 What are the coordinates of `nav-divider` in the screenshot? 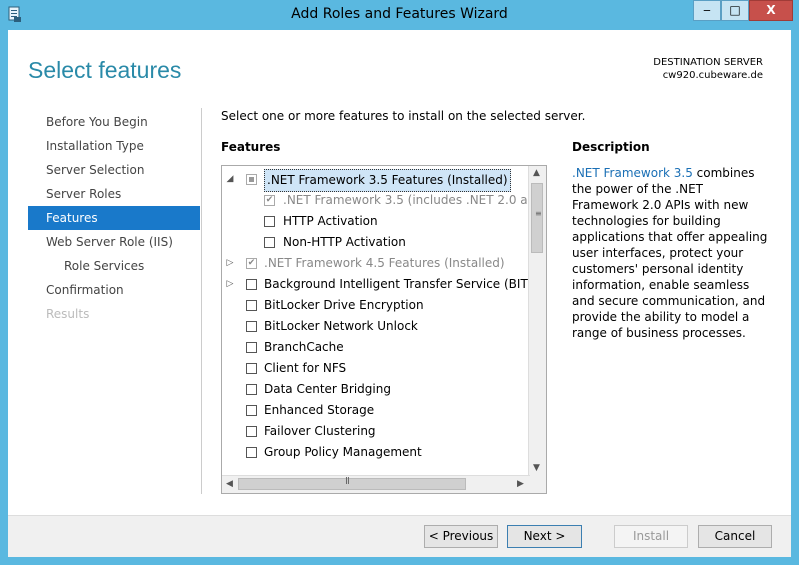 It's located at (201, 301).